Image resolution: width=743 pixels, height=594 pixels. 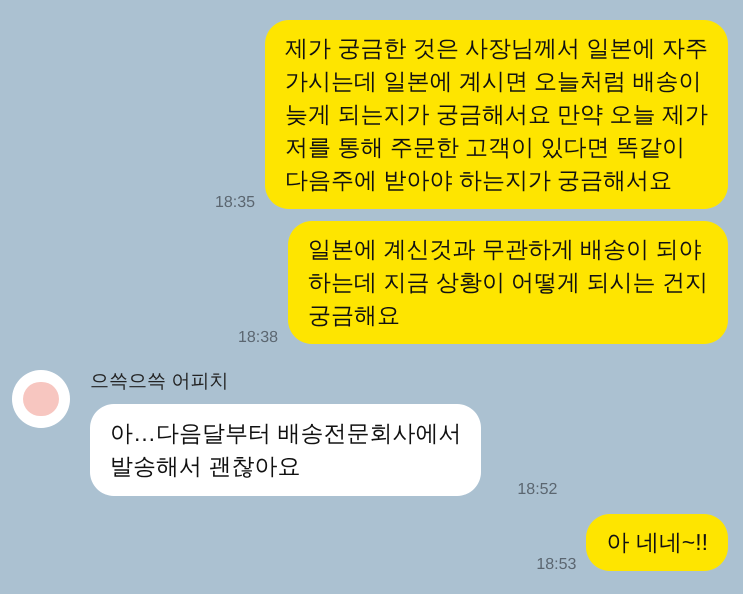 What do you see at coordinates (160, 382) in the screenshot?
I see `sender-name: 으쓱으쓱 어피치` at bounding box center [160, 382].